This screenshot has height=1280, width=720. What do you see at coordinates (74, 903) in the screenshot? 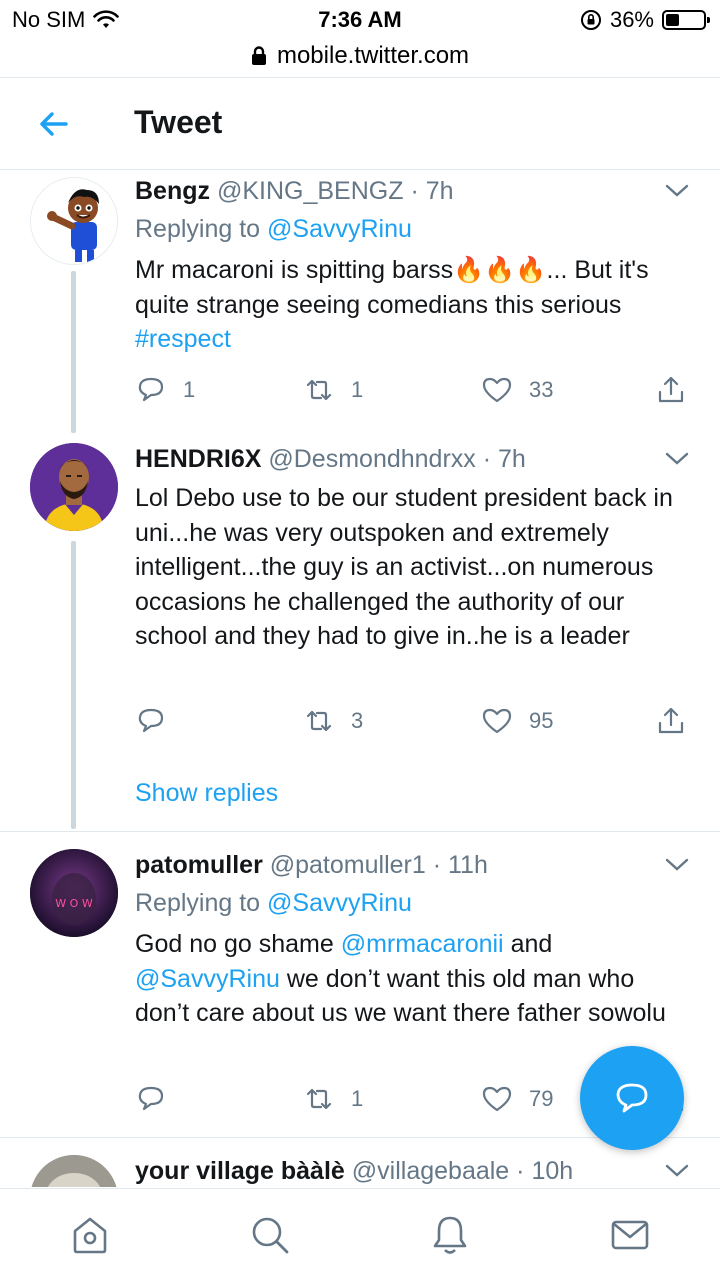
I see `avatar-overlay-text: W O W` at bounding box center [74, 903].